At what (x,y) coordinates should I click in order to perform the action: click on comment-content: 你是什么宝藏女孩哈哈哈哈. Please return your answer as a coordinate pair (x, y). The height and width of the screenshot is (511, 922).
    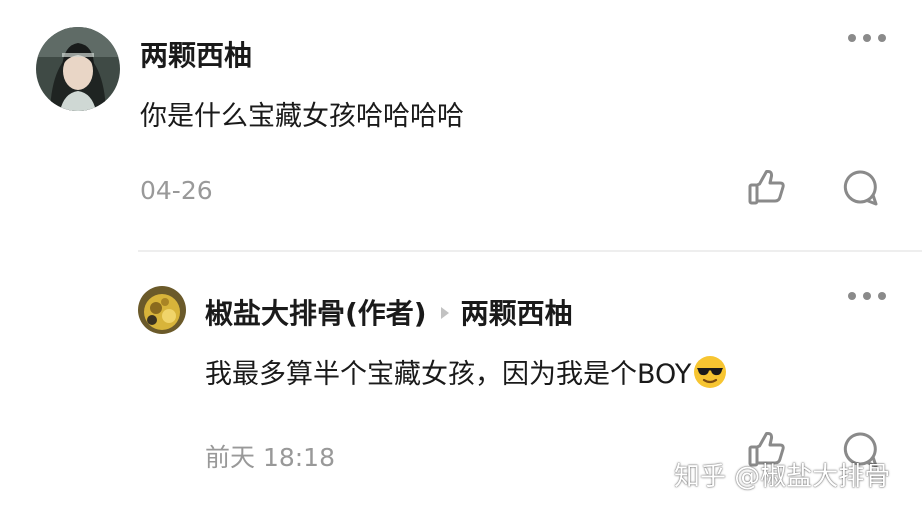
    Looking at the image, I should click on (302, 116).